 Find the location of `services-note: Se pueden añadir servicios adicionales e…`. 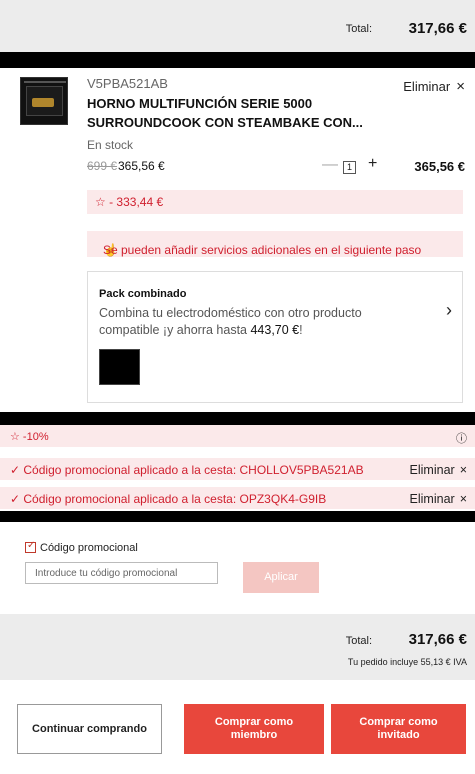

services-note: Se pueden añadir servicios adicionales e… is located at coordinates (262, 250).